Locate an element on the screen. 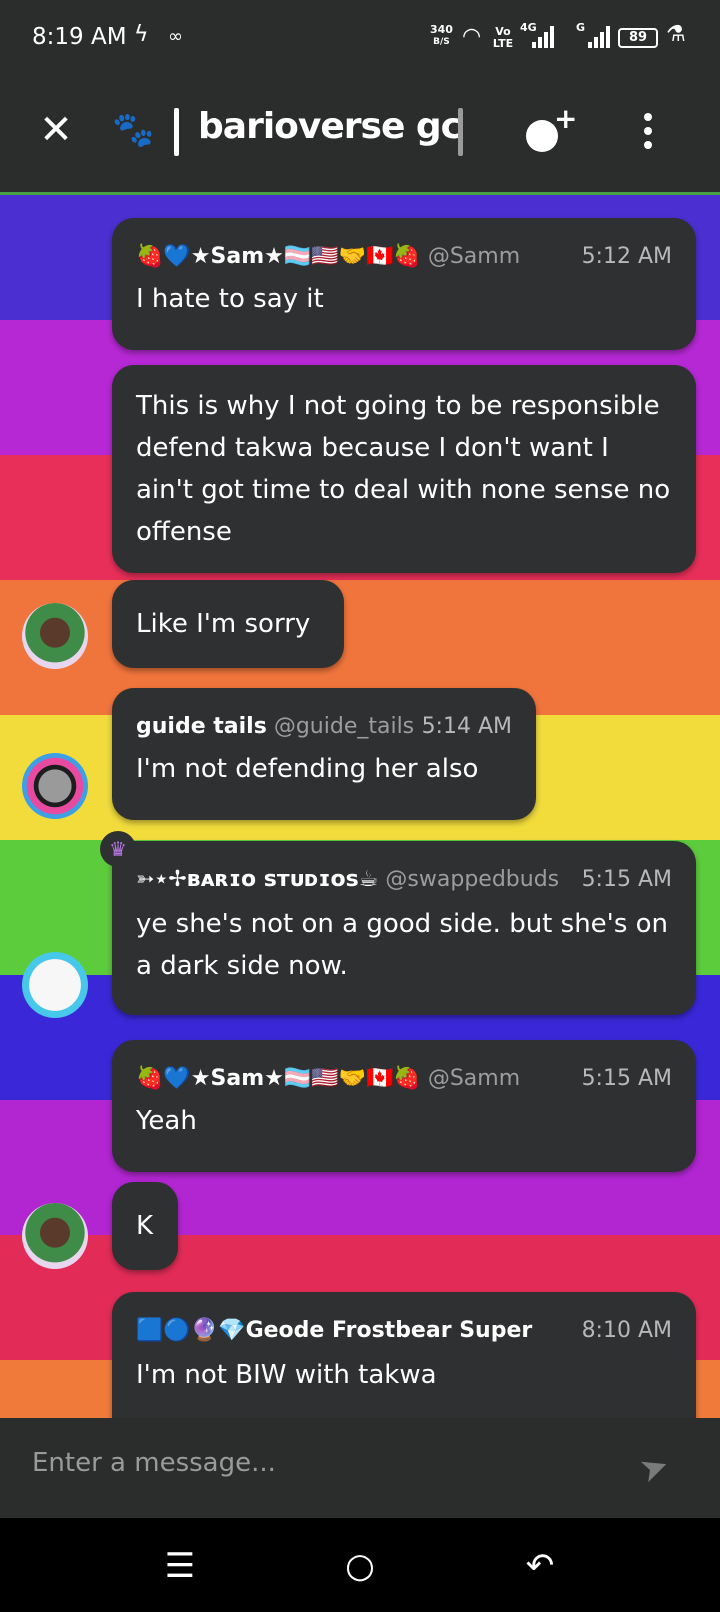 The image size is (720, 1612). message-author: guide tails is located at coordinates (201, 726).